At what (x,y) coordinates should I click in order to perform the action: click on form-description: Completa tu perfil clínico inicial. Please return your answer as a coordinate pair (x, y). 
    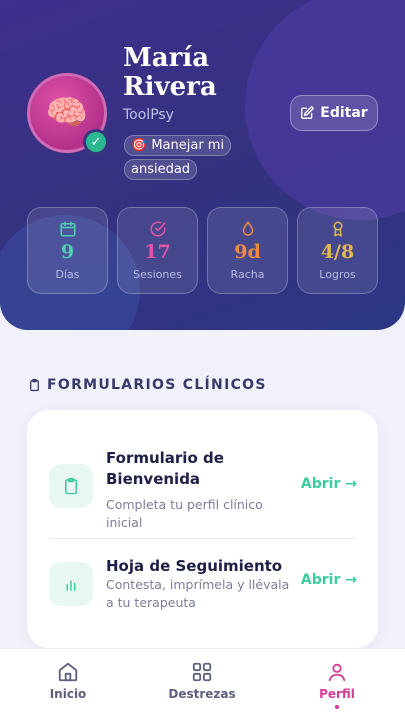
    Looking at the image, I should click on (184, 513).